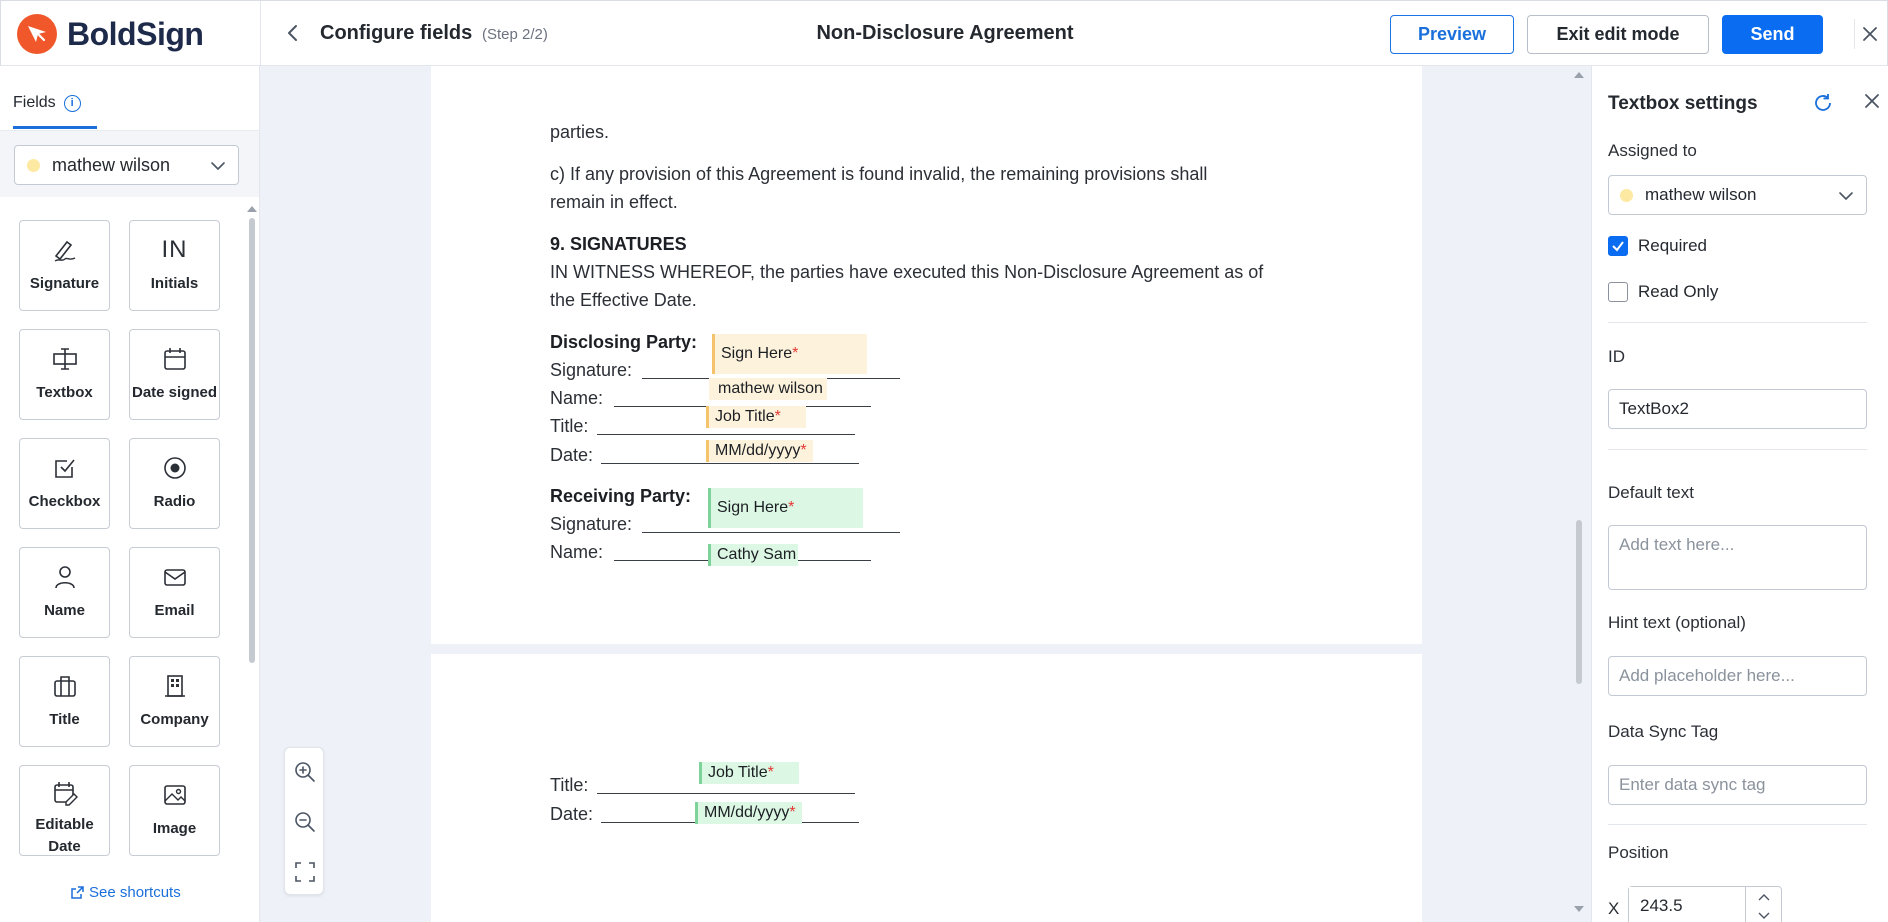  Describe the element at coordinates (174, 374) in the screenshot. I see `field-date-signed: Date signed` at that location.